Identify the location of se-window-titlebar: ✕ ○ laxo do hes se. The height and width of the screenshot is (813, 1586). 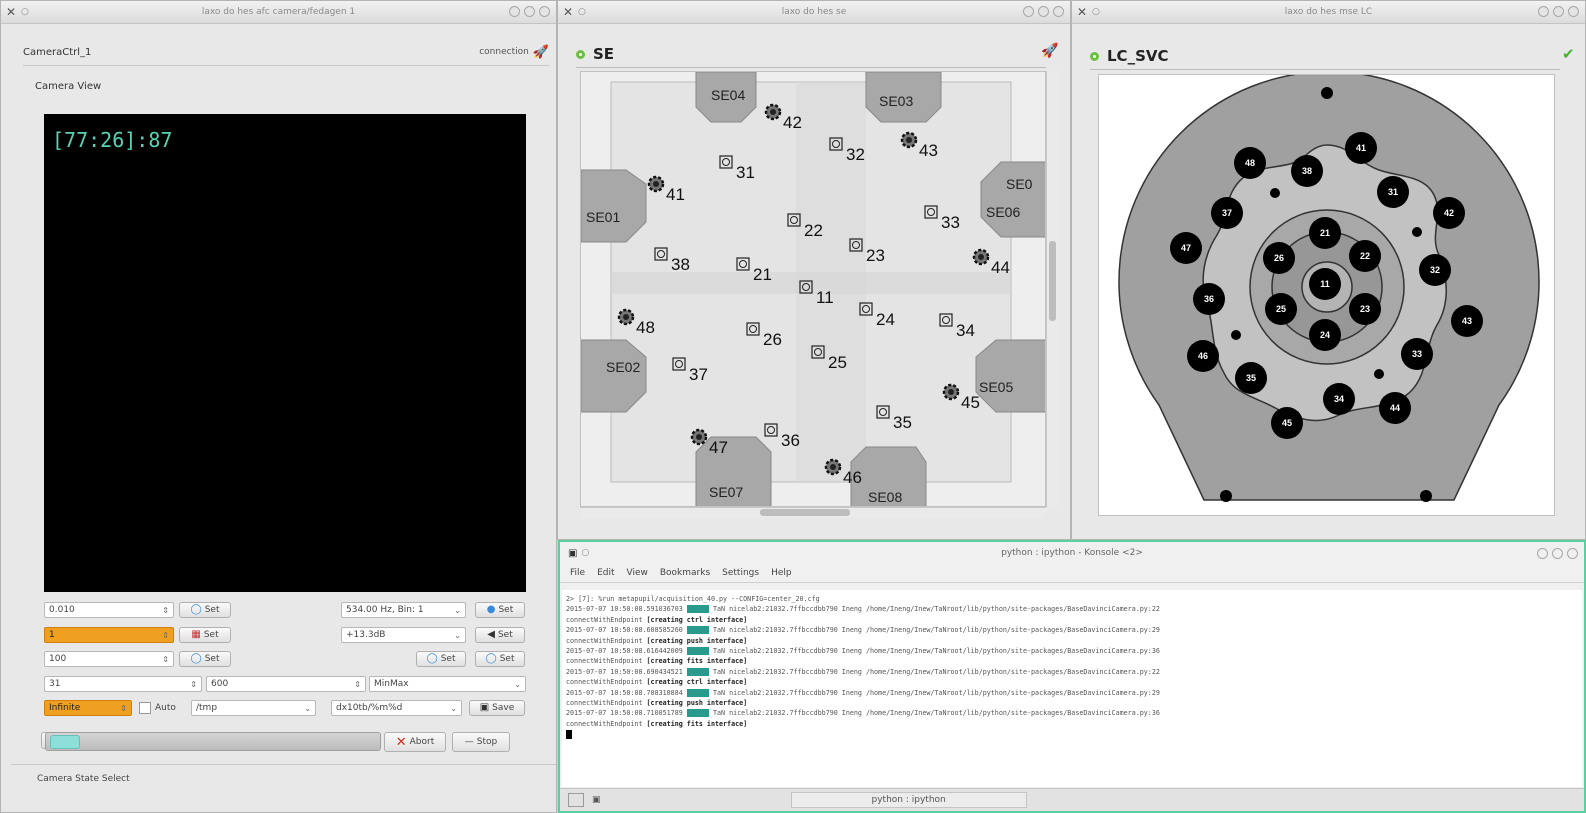
(814, 12).